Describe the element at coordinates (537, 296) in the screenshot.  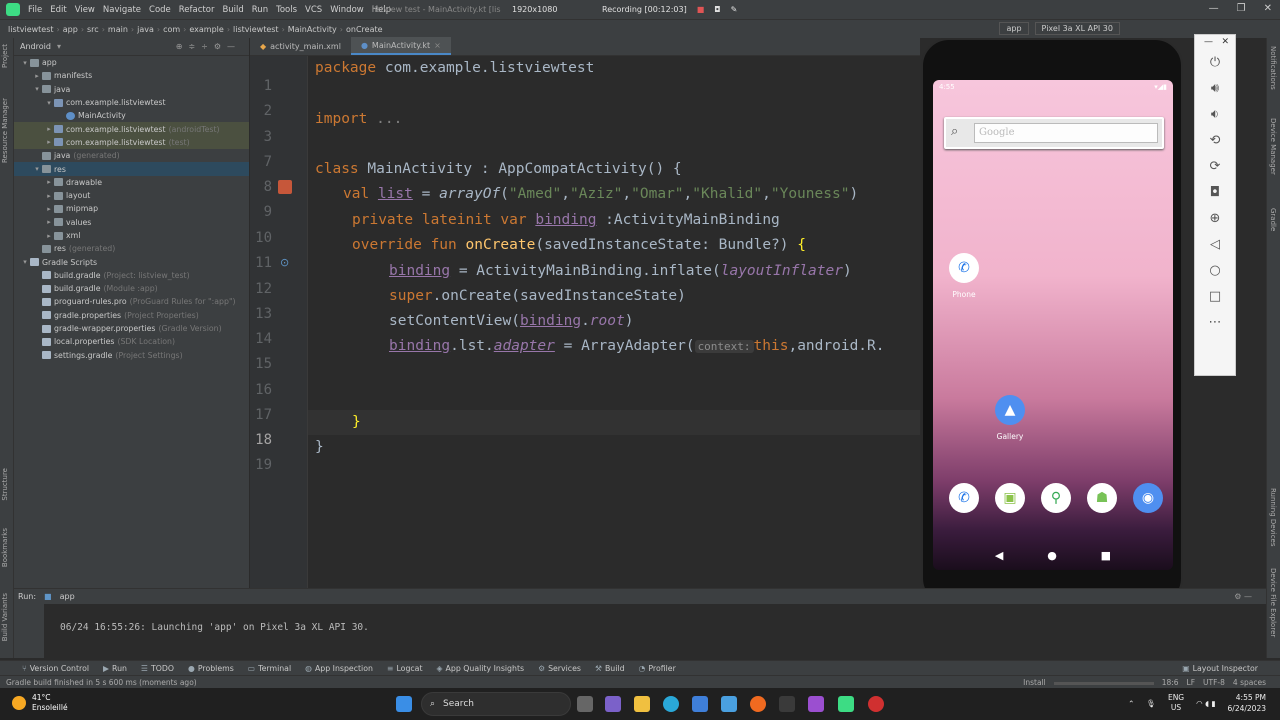
I see `code-line-13: super.onCreate(savedInstanceState)` at that location.